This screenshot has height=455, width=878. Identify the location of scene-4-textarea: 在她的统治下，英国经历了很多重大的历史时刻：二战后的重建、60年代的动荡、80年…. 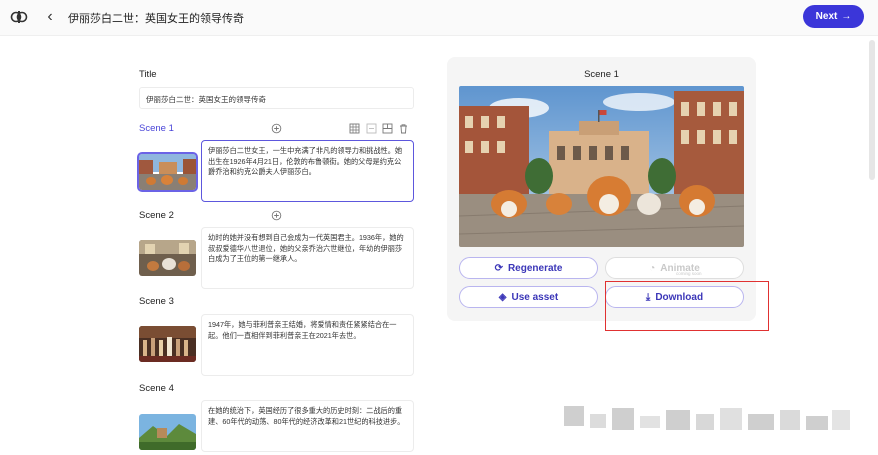
(307, 426).